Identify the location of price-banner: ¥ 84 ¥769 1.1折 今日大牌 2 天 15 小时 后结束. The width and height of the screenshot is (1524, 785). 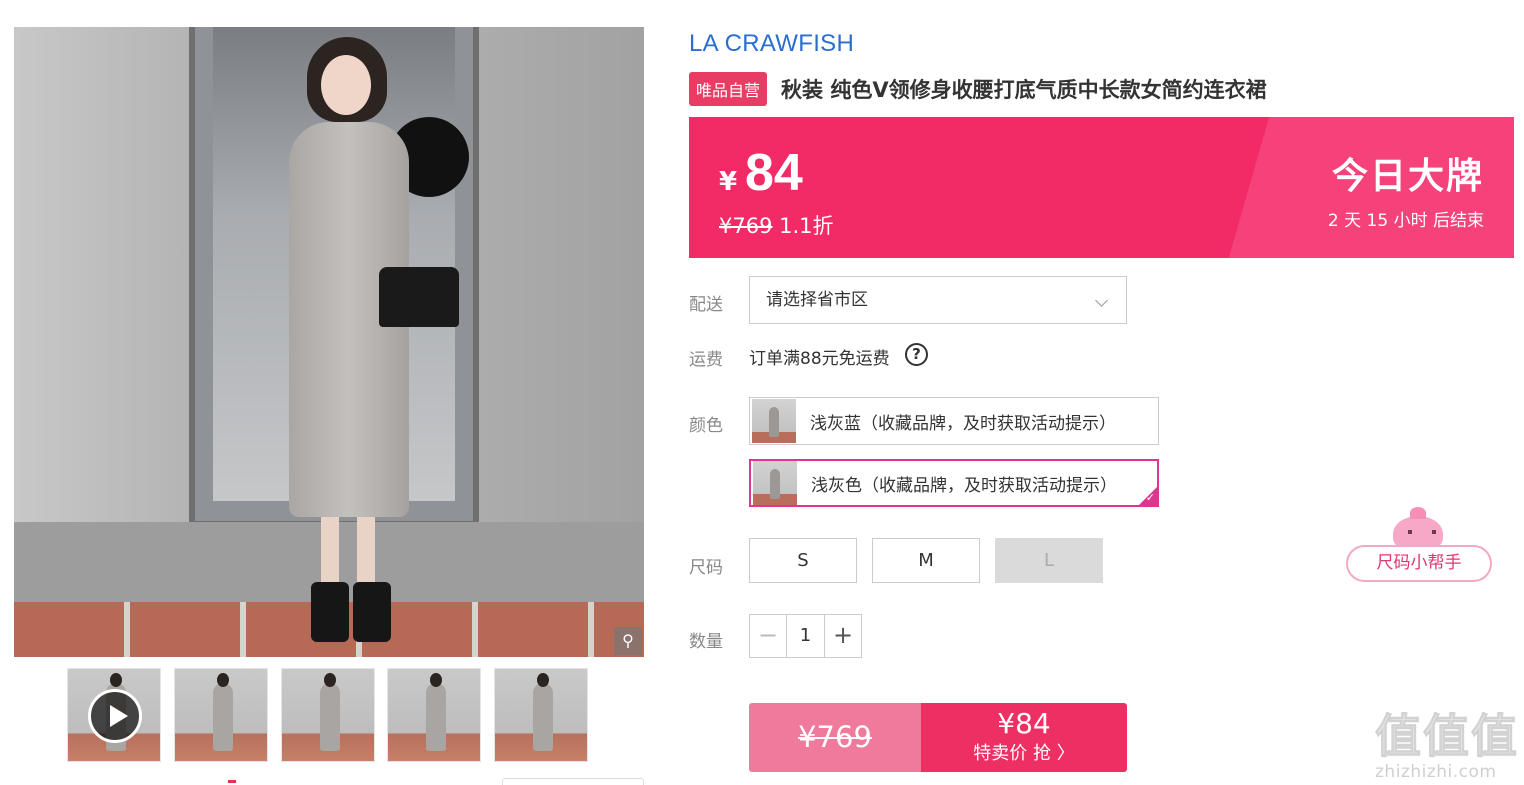
(1101, 187).